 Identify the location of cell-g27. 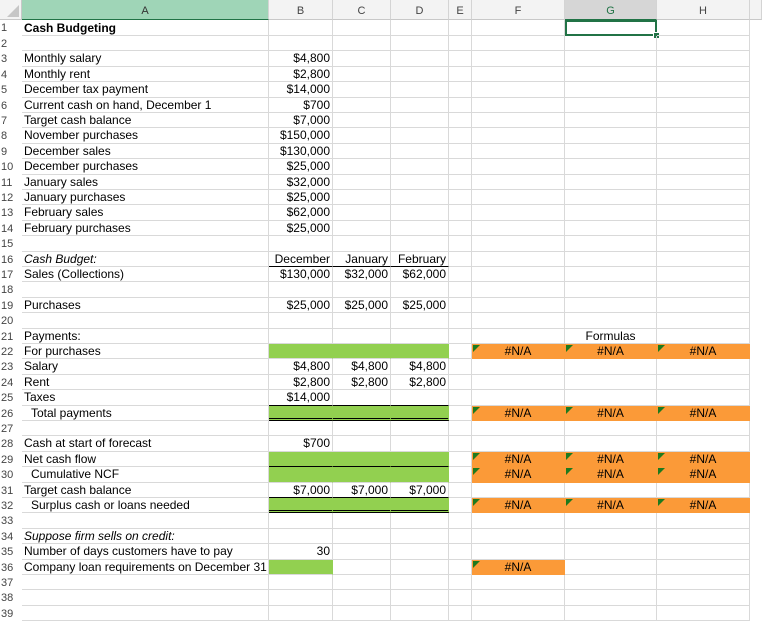
(611, 429).